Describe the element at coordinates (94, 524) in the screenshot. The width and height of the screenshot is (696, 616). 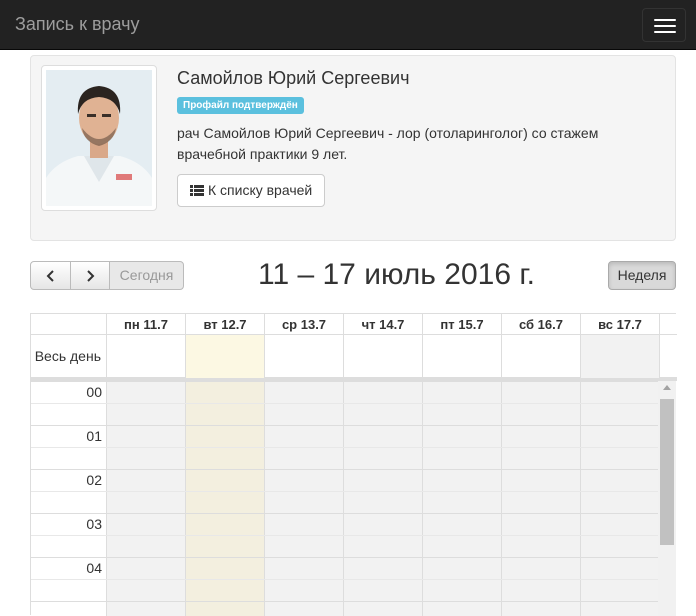
I see `hour-label: 03` at that location.